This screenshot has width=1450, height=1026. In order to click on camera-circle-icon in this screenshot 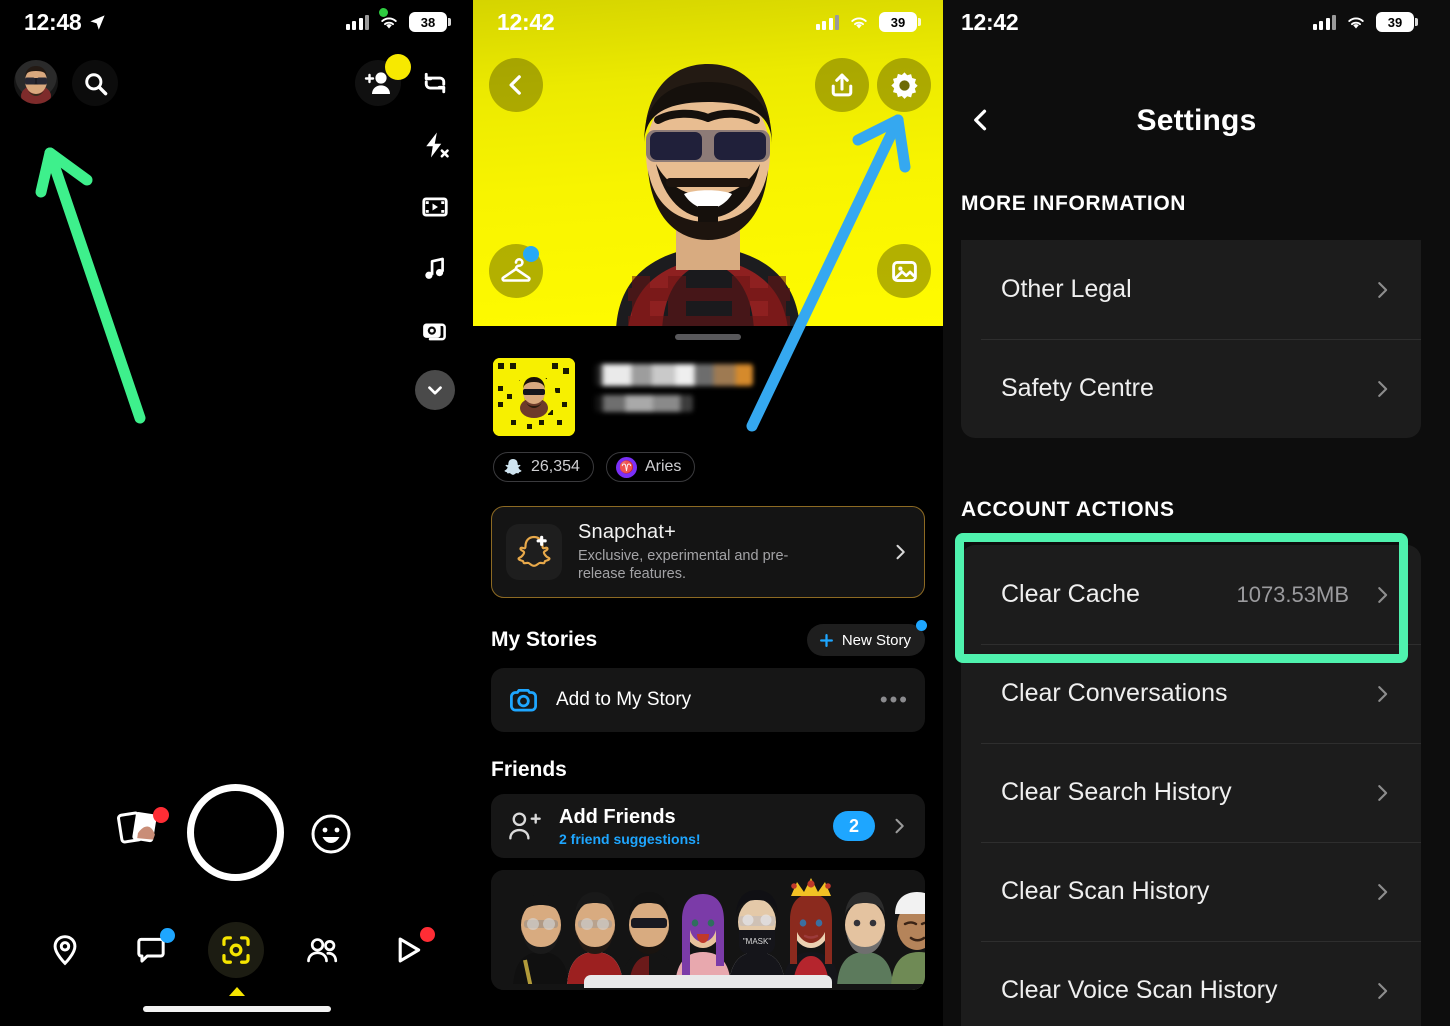, I will do `click(523, 699)`.